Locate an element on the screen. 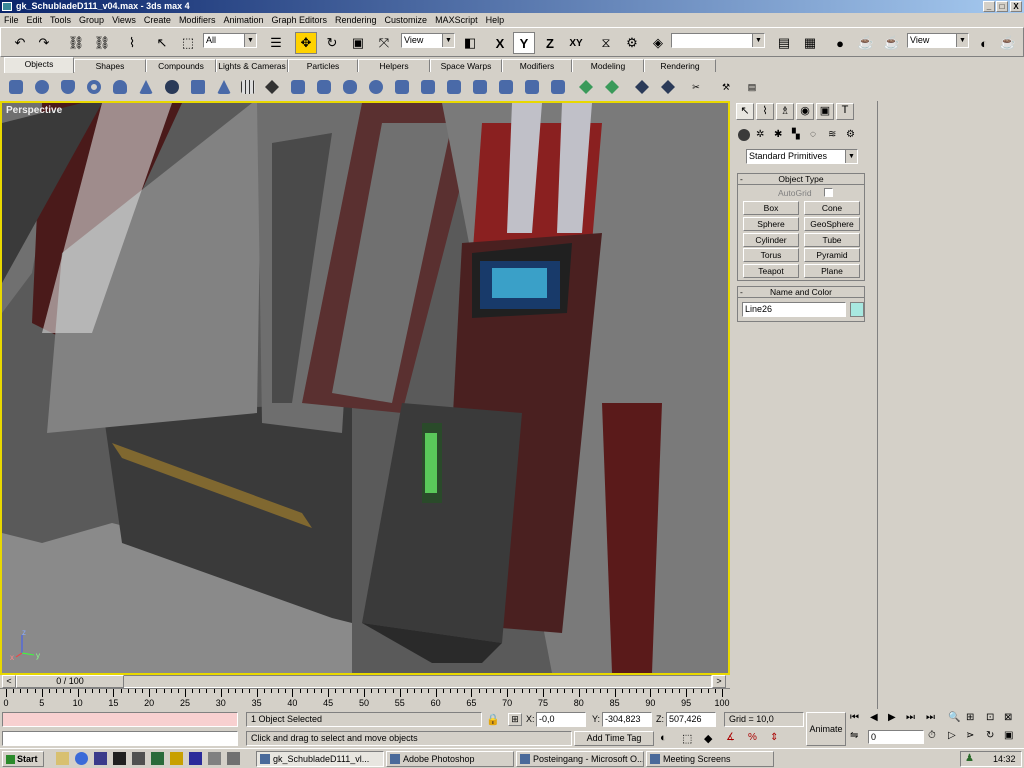 The width and height of the screenshot is (1024, 768). select-rotate-icon: ↻ is located at coordinates (332, 43).